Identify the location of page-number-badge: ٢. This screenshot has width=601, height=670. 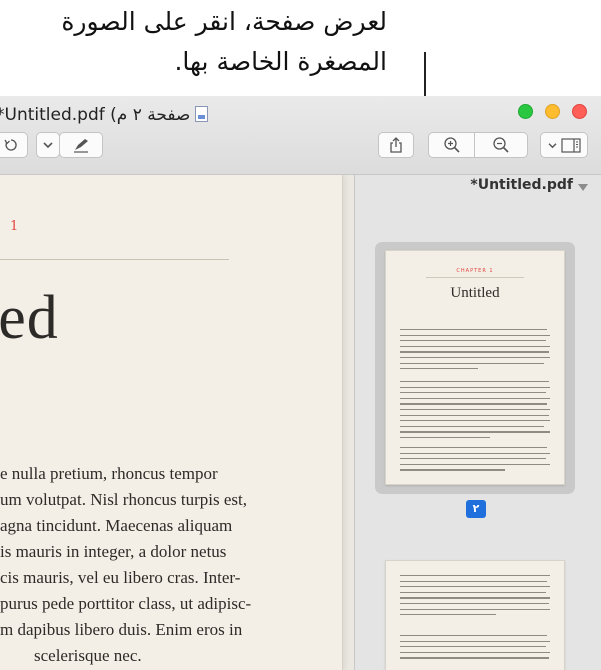
(476, 509).